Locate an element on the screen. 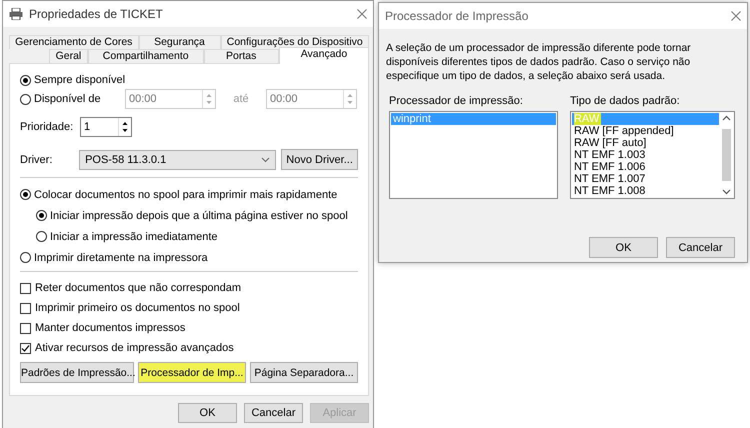 This screenshot has height=428, width=750. list-item: NT EMF 1.006 is located at coordinates (645, 167).